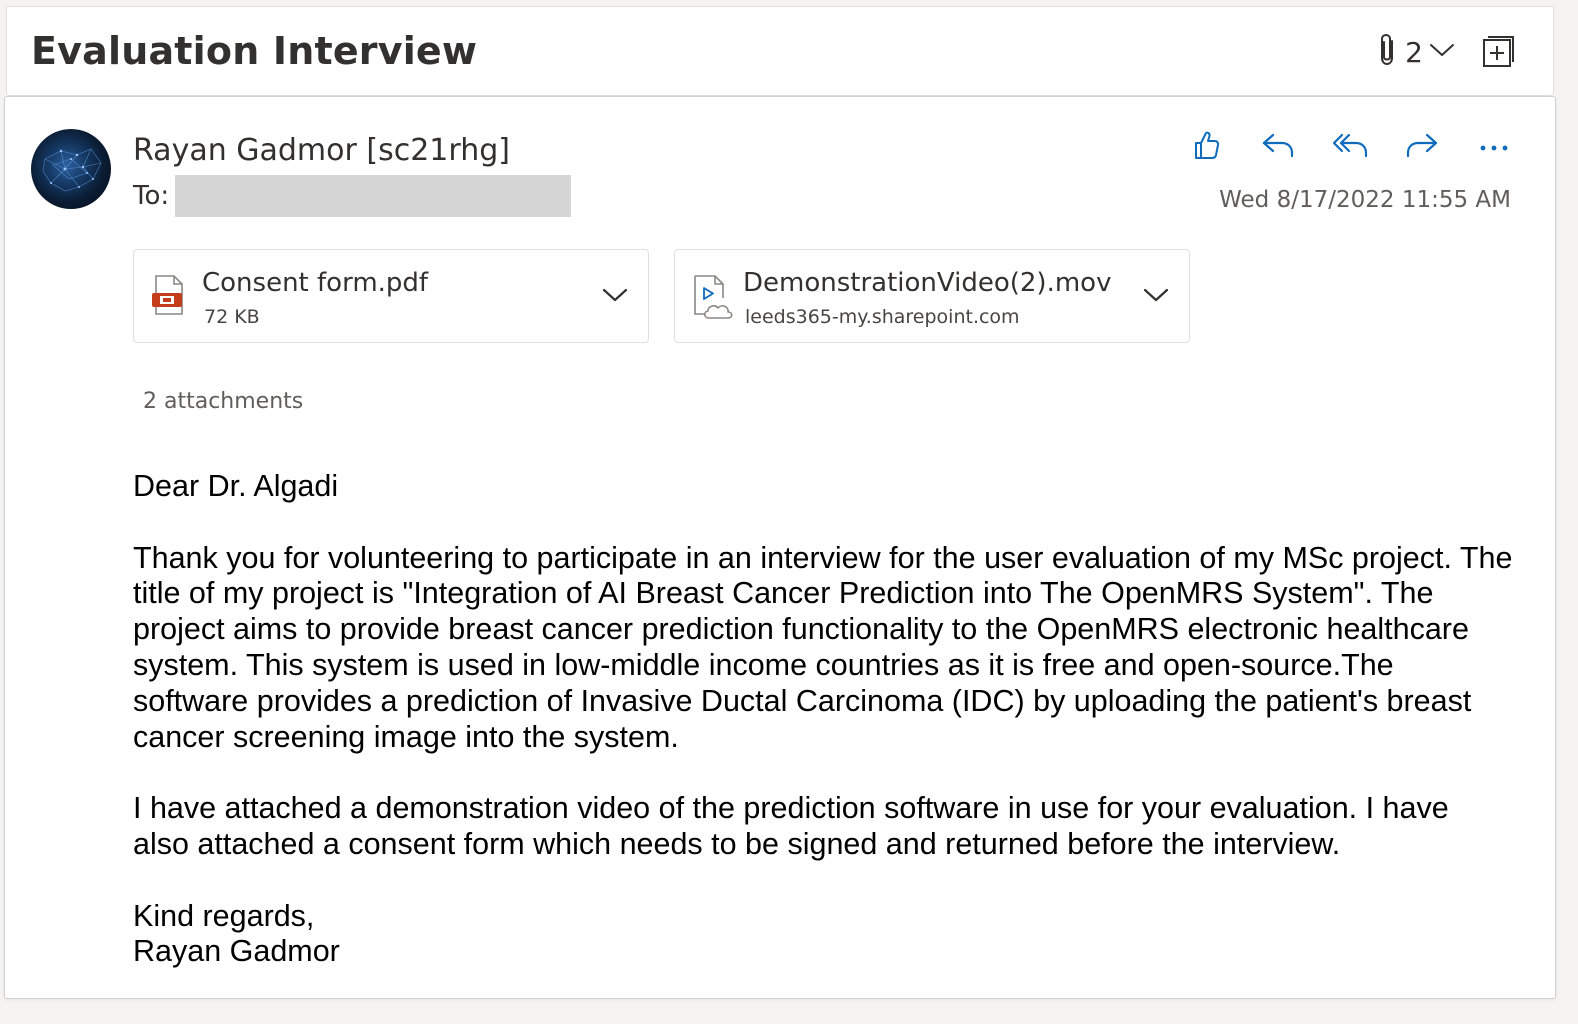 This screenshot has height=1024, width=1578. I want to click on reply-button, so click(1278, 147).